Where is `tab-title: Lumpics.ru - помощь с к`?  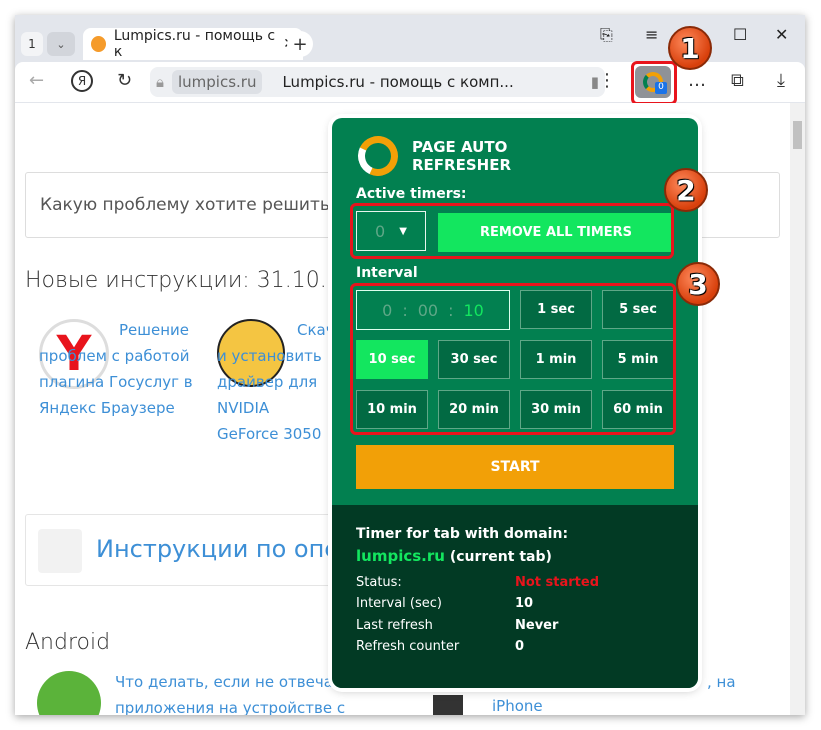
tab-title: Lumpics.ru - помощь с к is located at coordinates (194, 44).